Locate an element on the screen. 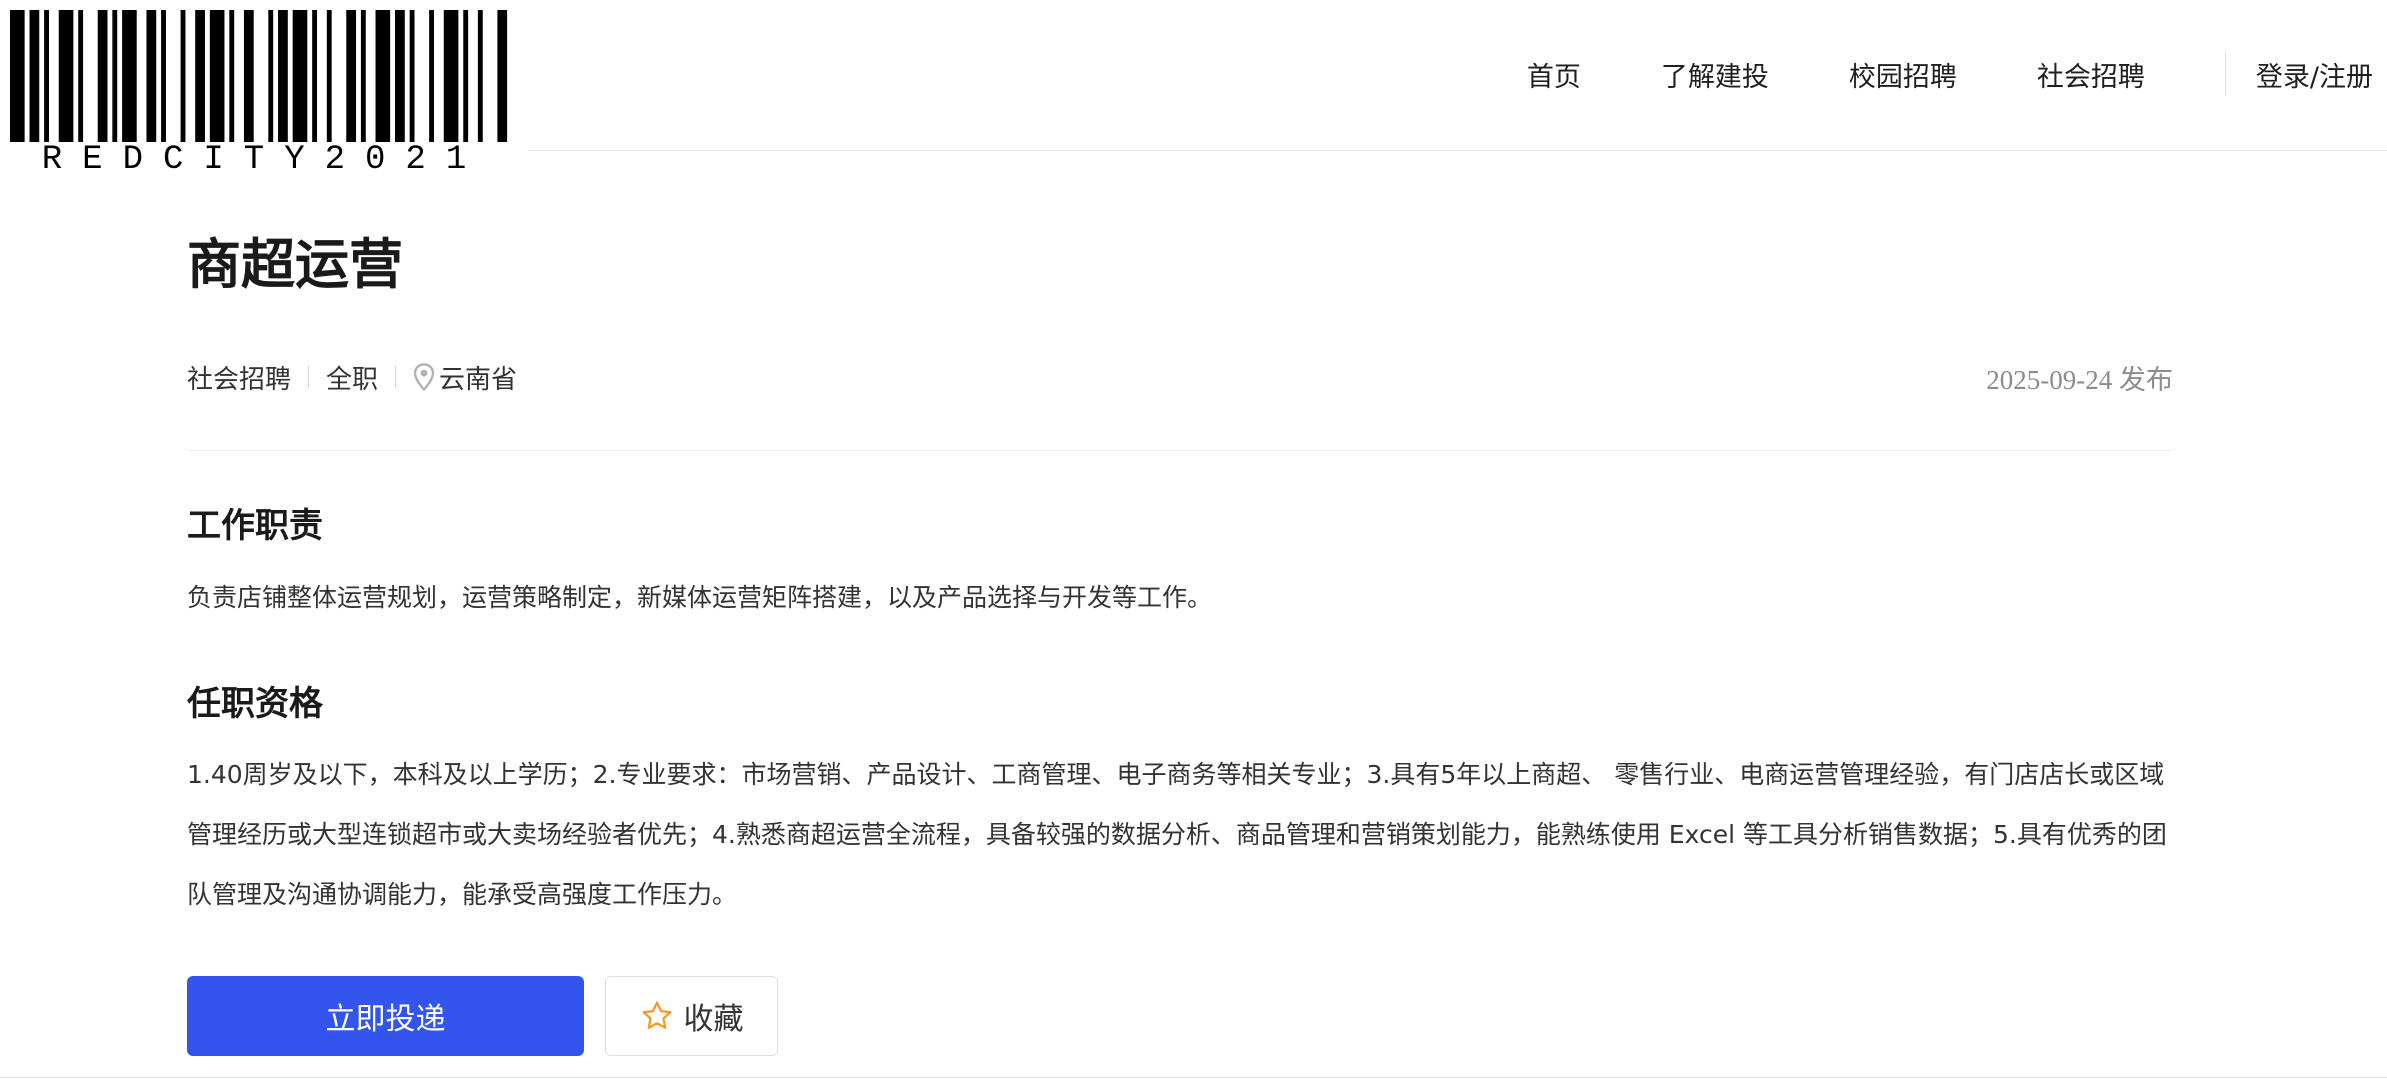 The width and height of the screenshot is (2387, 1080). map-pin-icon is located at coordinates (424, 377).